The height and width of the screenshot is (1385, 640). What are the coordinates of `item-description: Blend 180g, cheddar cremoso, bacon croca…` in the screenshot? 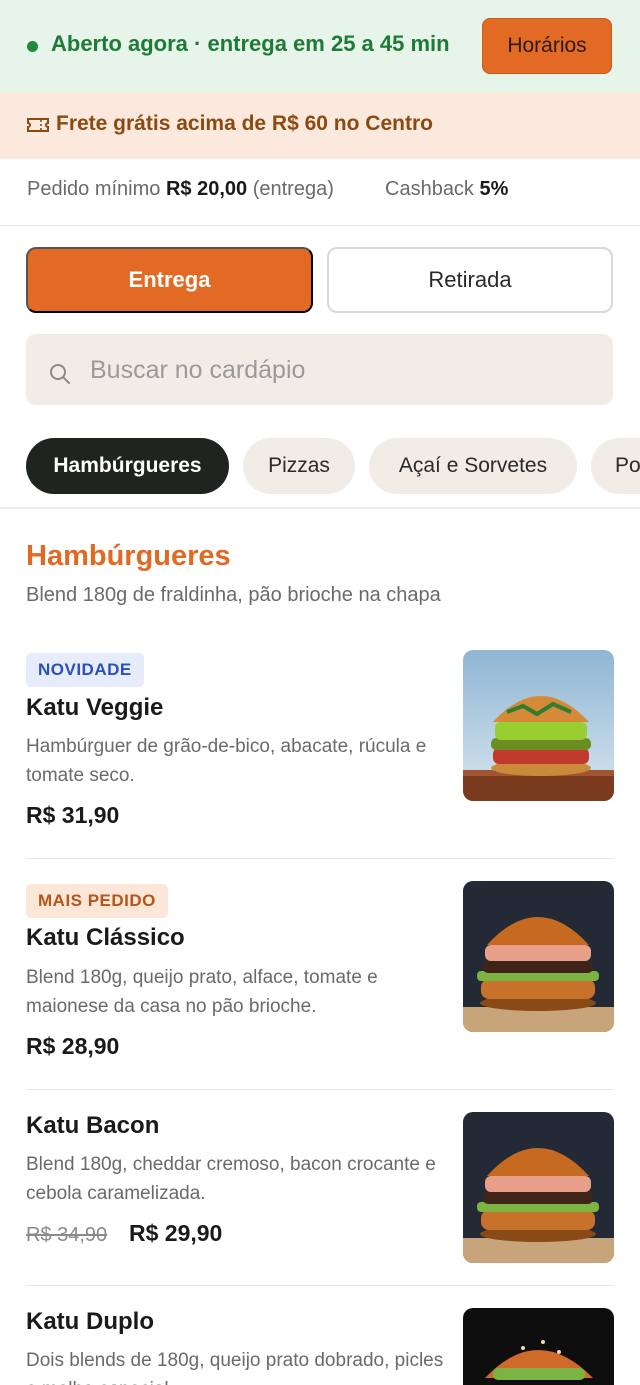 It's located at (231, 1179).